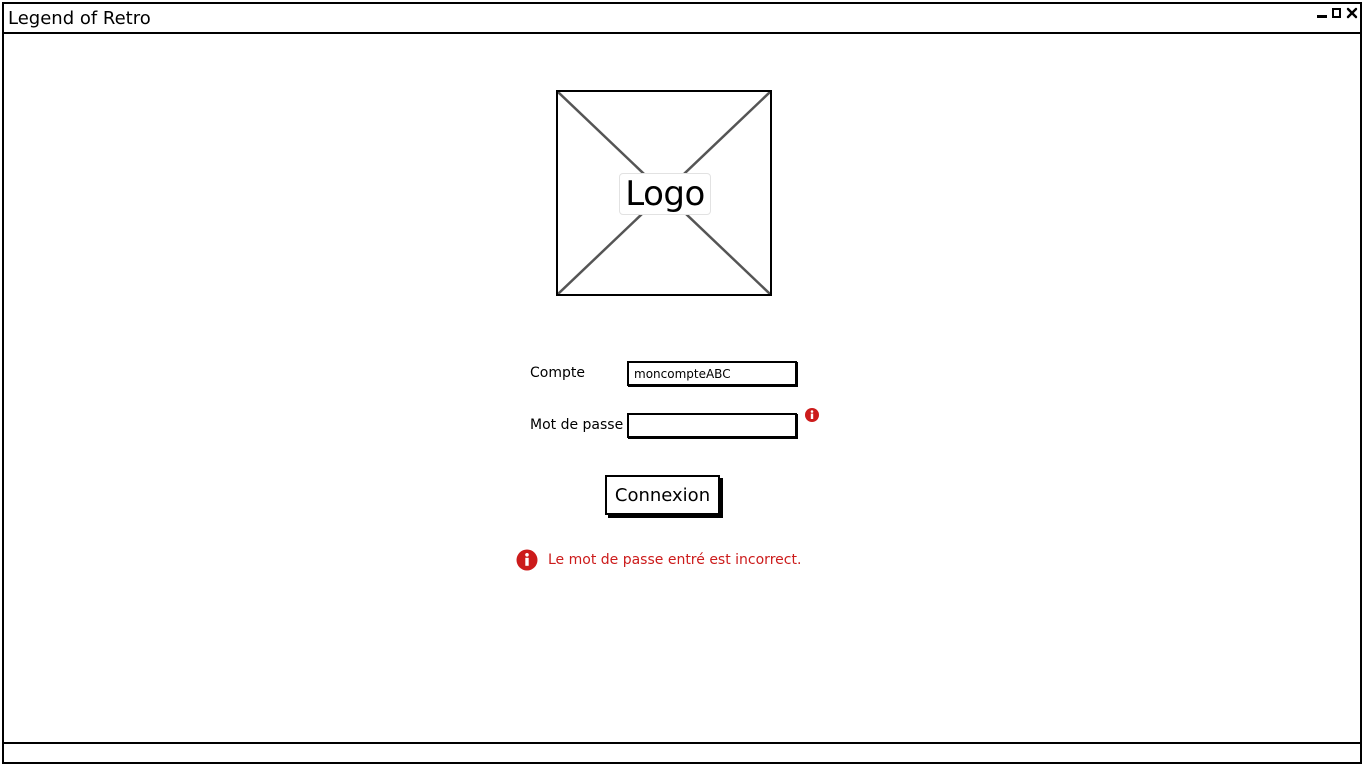 The height and width of the screenshot is (768, 1366). I want to click on info-icon, so click(527, 560).